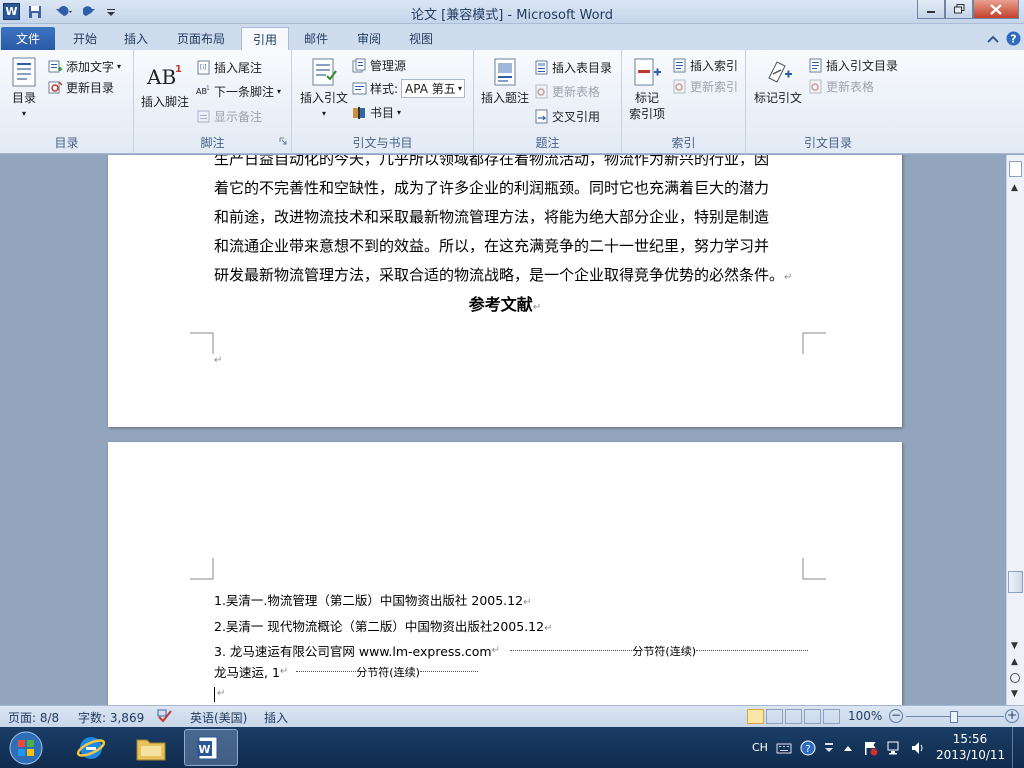 Image resolution: width=1024 pixels, height=768 pixels. Describe the element at coordinates (512, 747) in the screenshot. I see `windows-taskbar: W CH ? 15:56 2013/10/11` at that location.